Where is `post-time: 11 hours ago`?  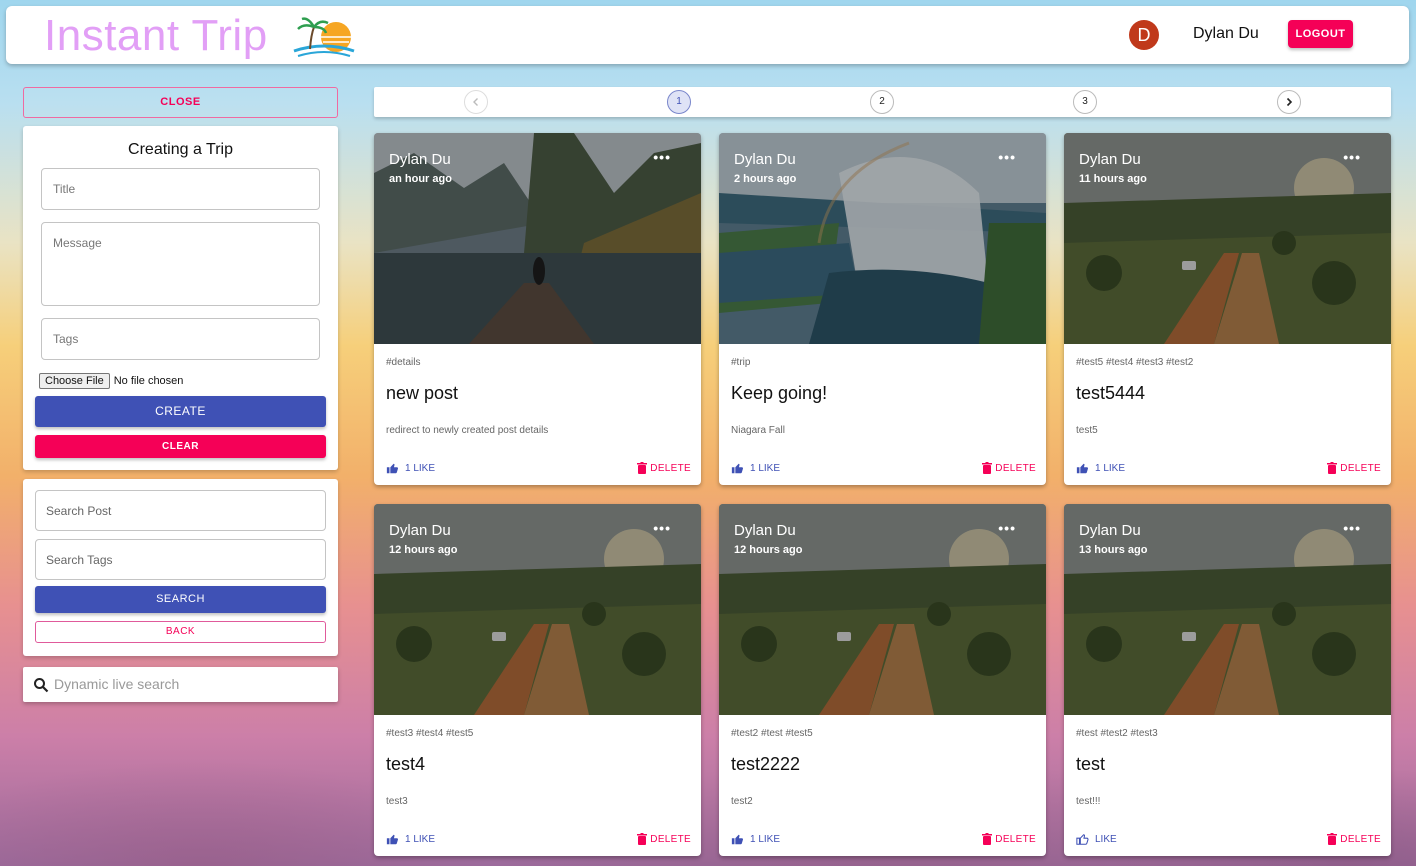 post-time: 11 hours ago is located at coordinates (1113, 179).